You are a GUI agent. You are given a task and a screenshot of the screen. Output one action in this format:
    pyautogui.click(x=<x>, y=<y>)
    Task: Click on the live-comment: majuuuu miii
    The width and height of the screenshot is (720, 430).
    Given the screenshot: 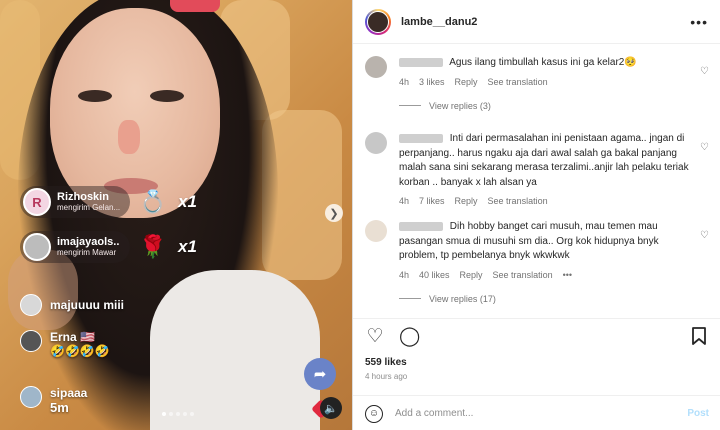 What is the action you would take?
    pyautogui.click(x=72, y=305)
    